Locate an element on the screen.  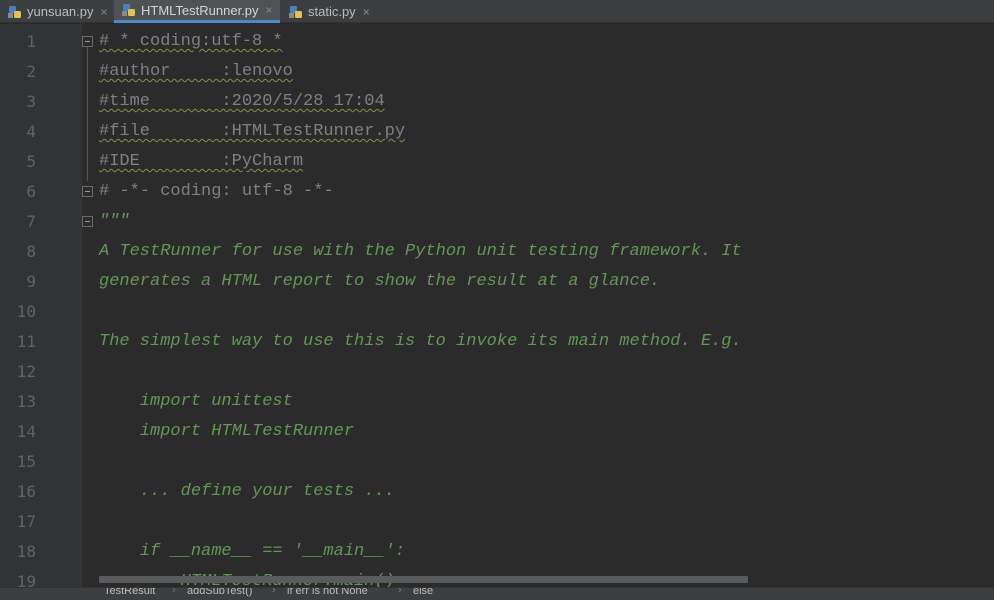
line-number: 12 is located at coordinates (26, 371).